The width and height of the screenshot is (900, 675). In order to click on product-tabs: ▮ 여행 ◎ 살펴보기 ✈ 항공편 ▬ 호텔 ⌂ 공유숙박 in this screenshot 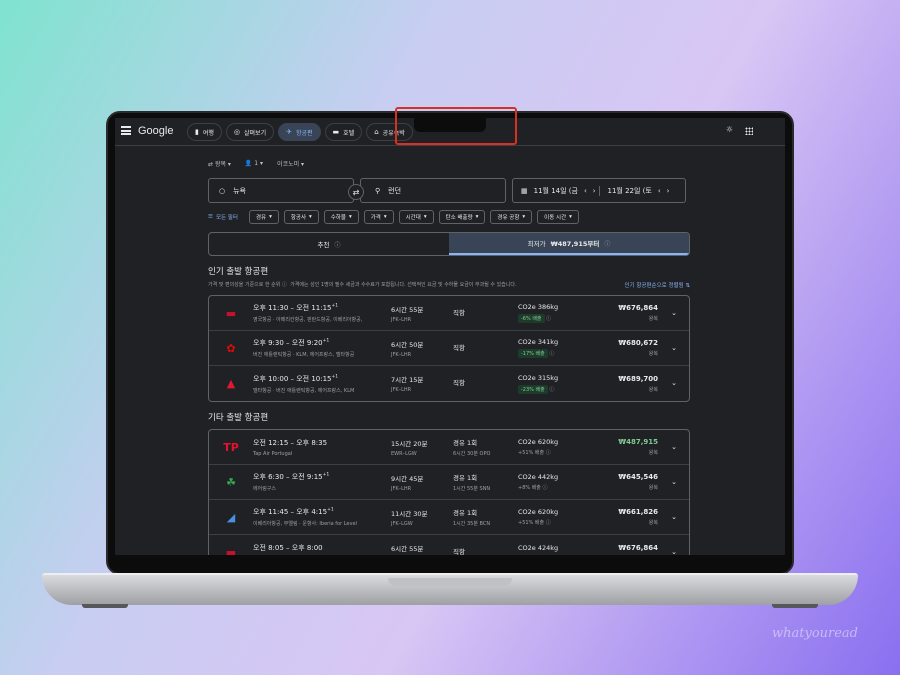, I will do `click(300, 132)`.